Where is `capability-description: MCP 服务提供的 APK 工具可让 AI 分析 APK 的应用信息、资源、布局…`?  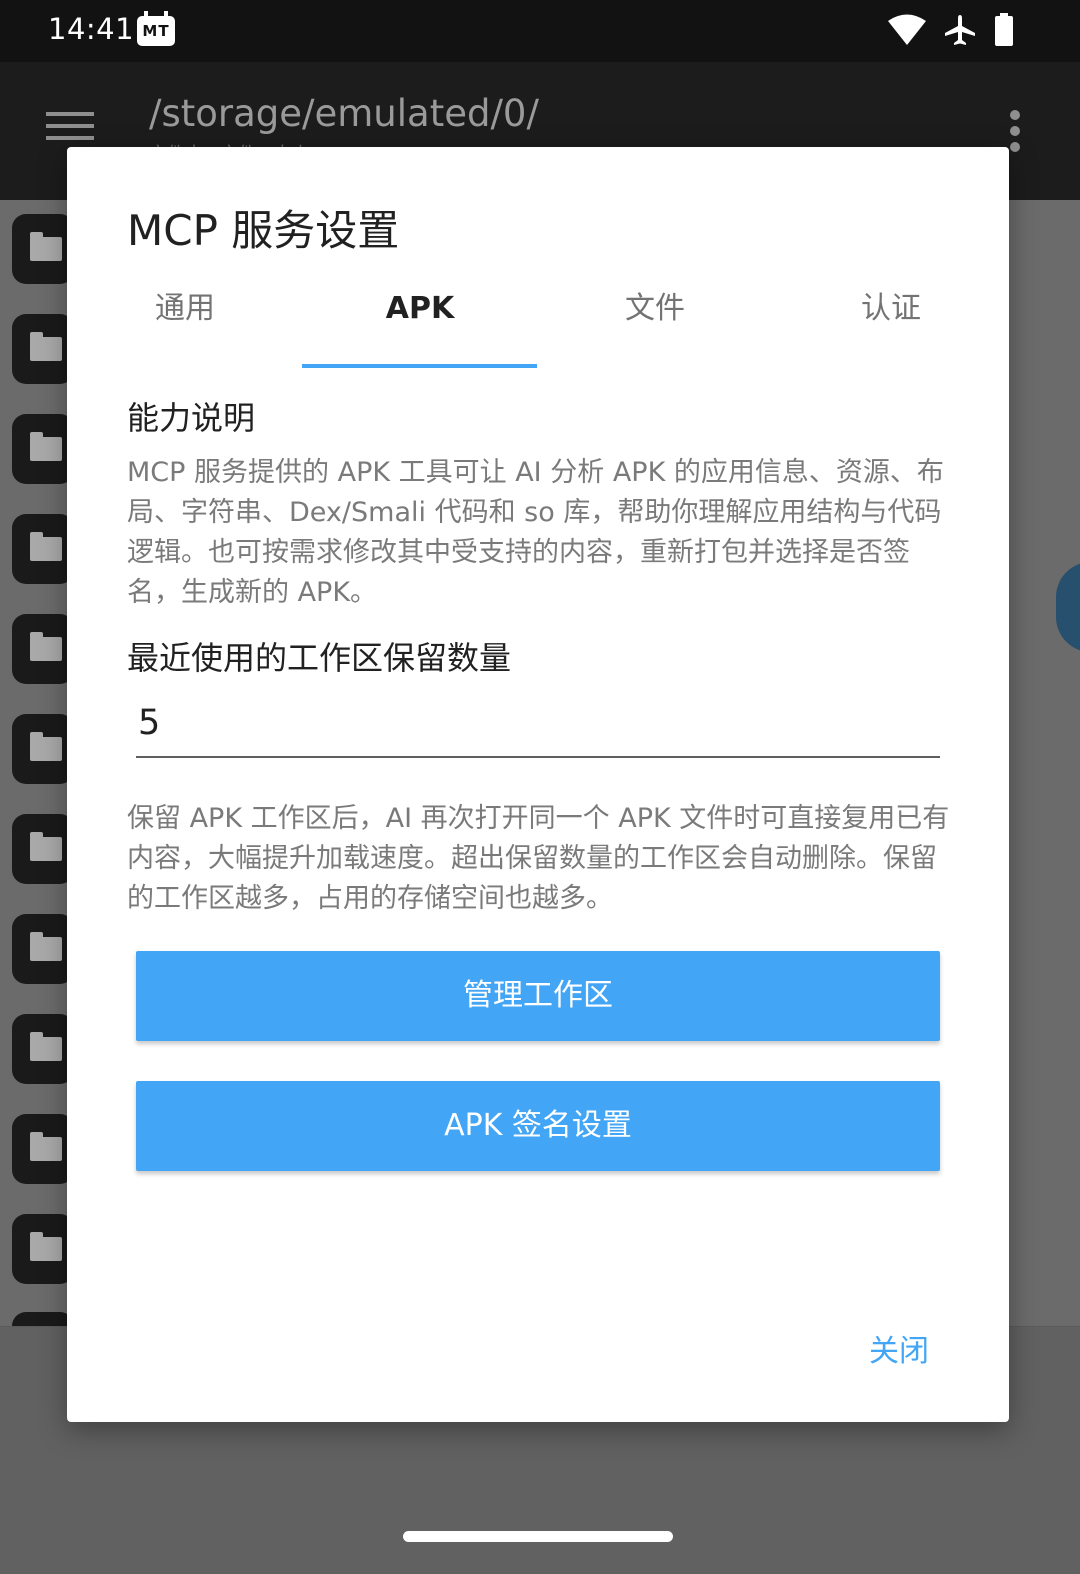
capability-description: MCP 服务提供的 APK 工具可让 AI 分析 APK 的应用信息、资源、布局… is located at coordinates (535, 532).